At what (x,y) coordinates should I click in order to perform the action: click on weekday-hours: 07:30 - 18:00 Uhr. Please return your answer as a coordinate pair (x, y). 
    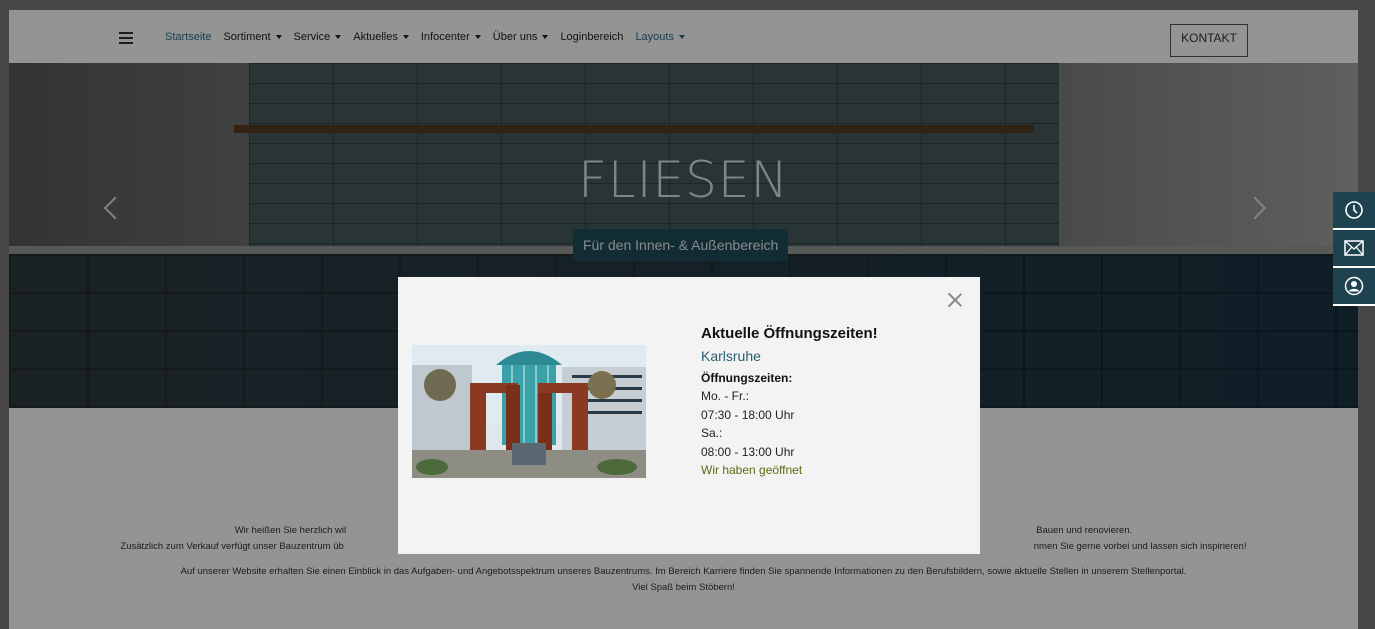
    Looking at the image, I should click on (748, 414).